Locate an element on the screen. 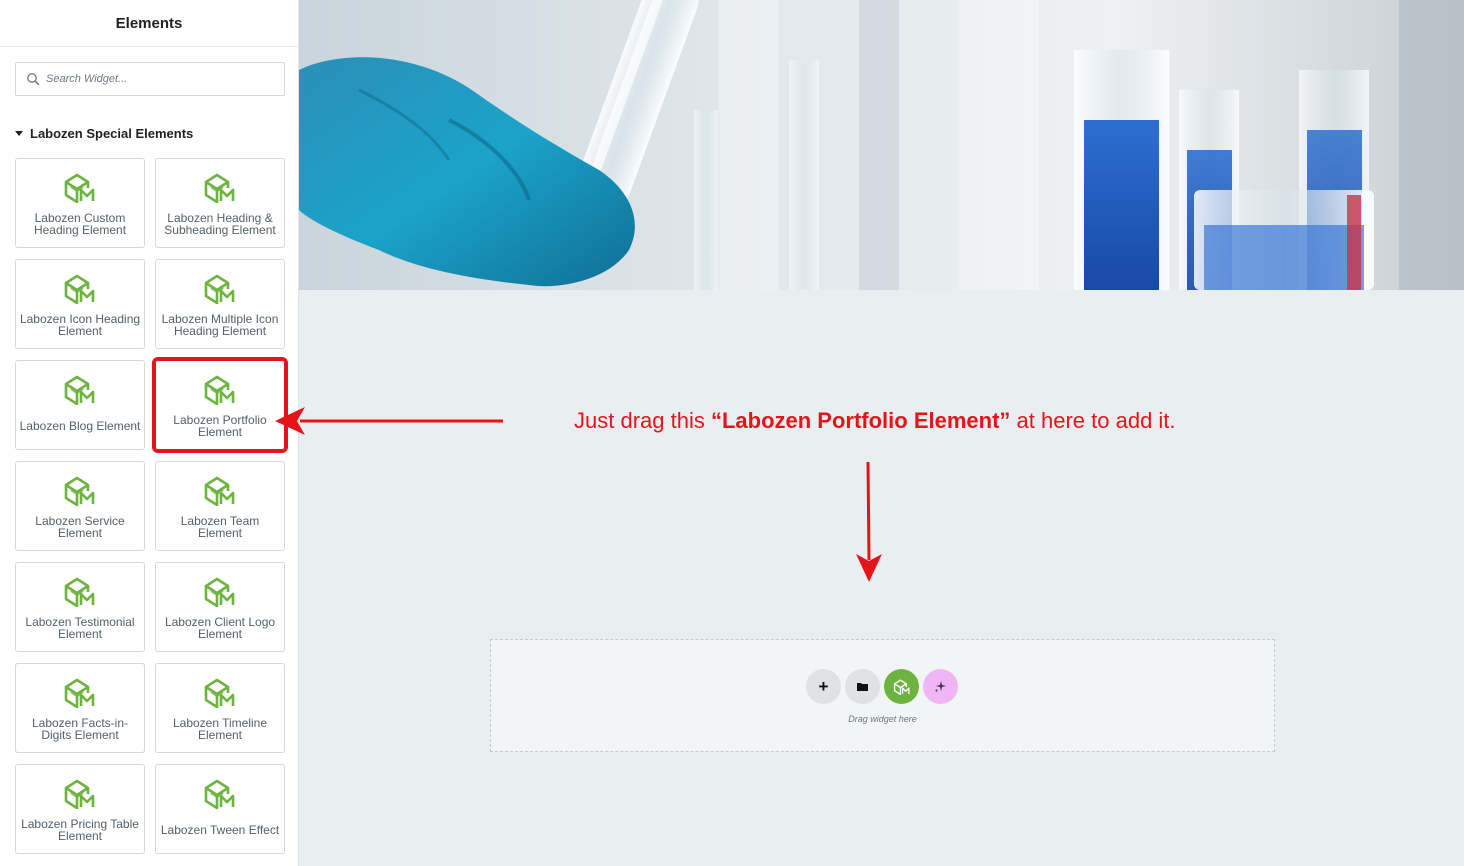  drop-hint: Drag widget here is located at coordinates (882, 719).